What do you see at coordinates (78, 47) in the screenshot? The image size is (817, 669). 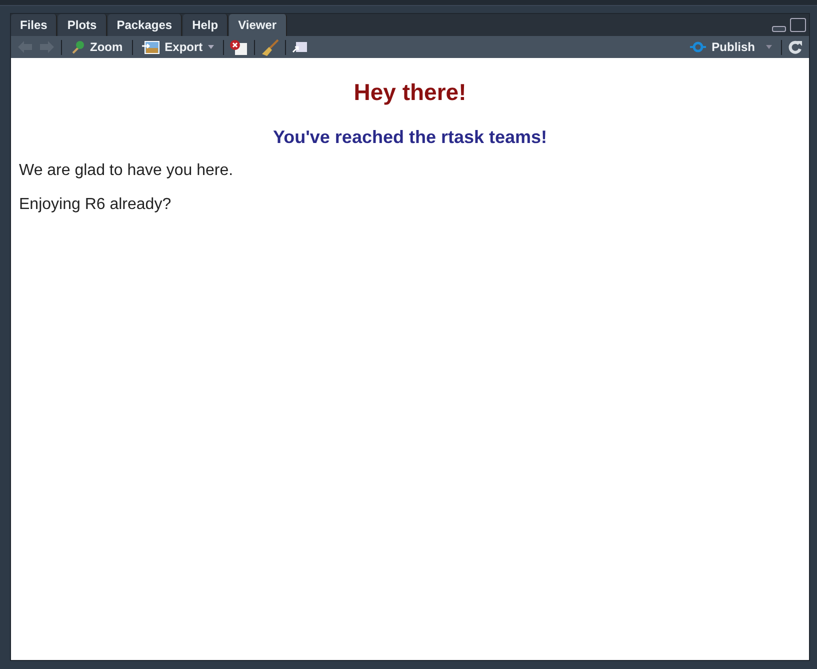 I see `magnifier-icon` at bounding box center [78, 47].